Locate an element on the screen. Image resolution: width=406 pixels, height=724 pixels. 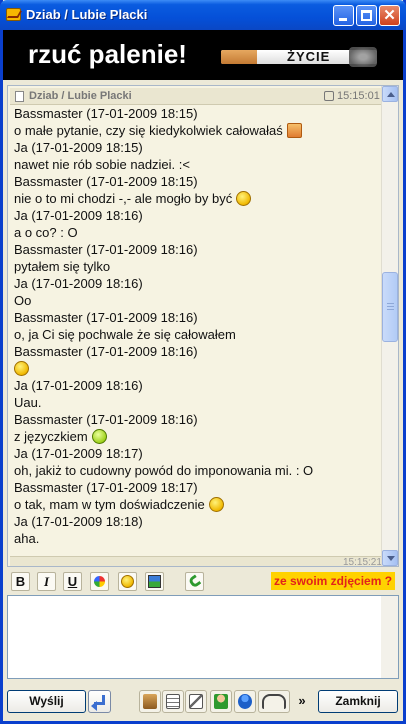
minimize-button is located at coordinates (343, 15).